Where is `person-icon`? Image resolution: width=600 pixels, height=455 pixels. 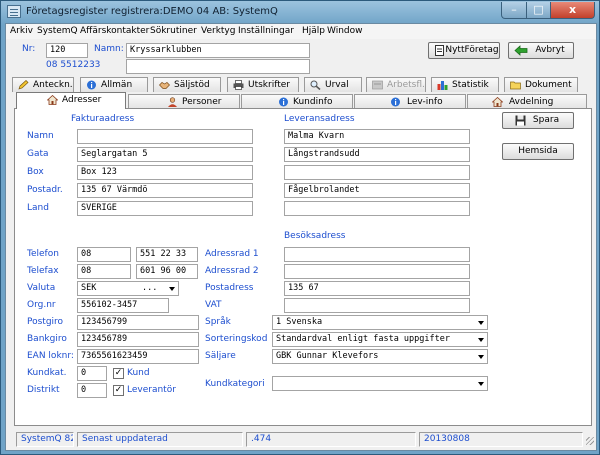 person-icon is located at coordinates (172, 102).